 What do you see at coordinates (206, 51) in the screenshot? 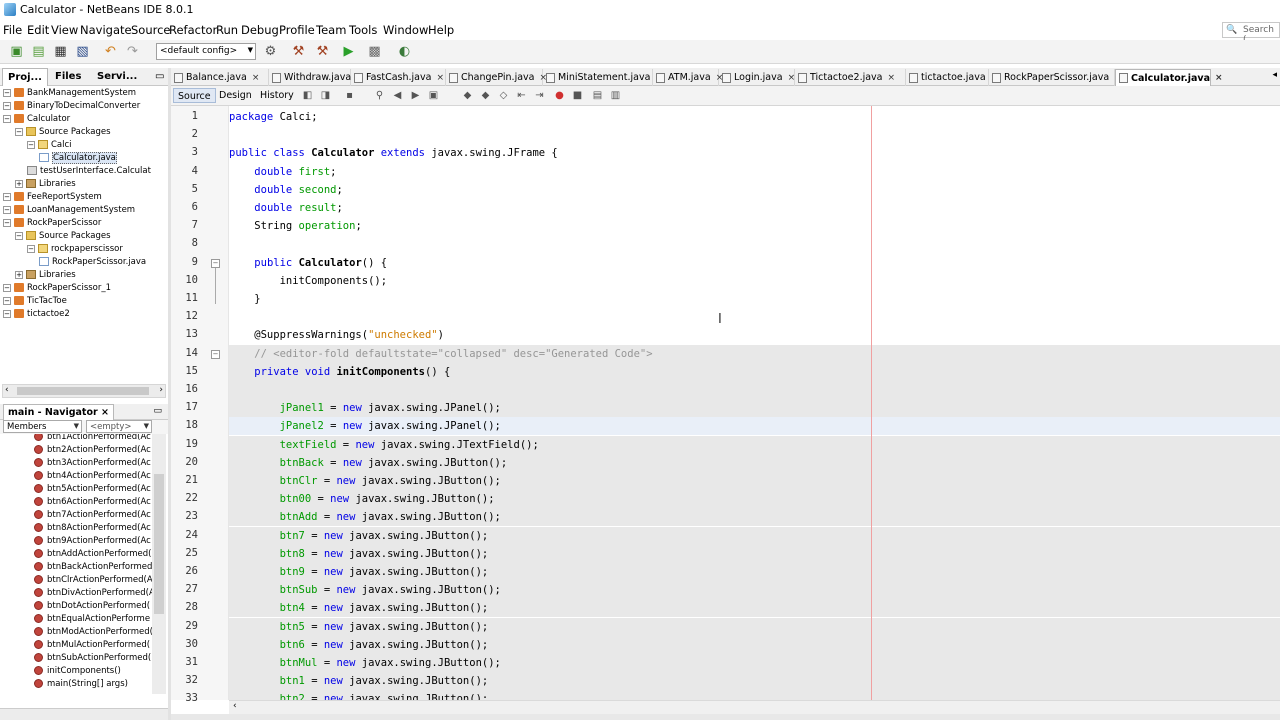
I see `config-select: <default config> ▼` at bounding box center [206, 51].